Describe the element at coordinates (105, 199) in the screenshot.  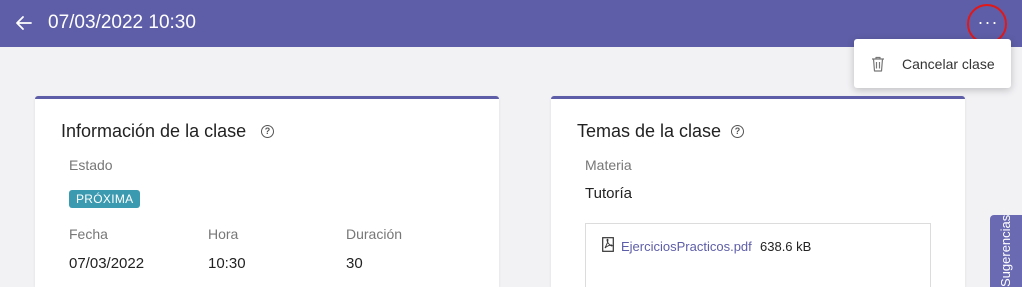
I see `status-badge: PRÓXIMA` at that location.